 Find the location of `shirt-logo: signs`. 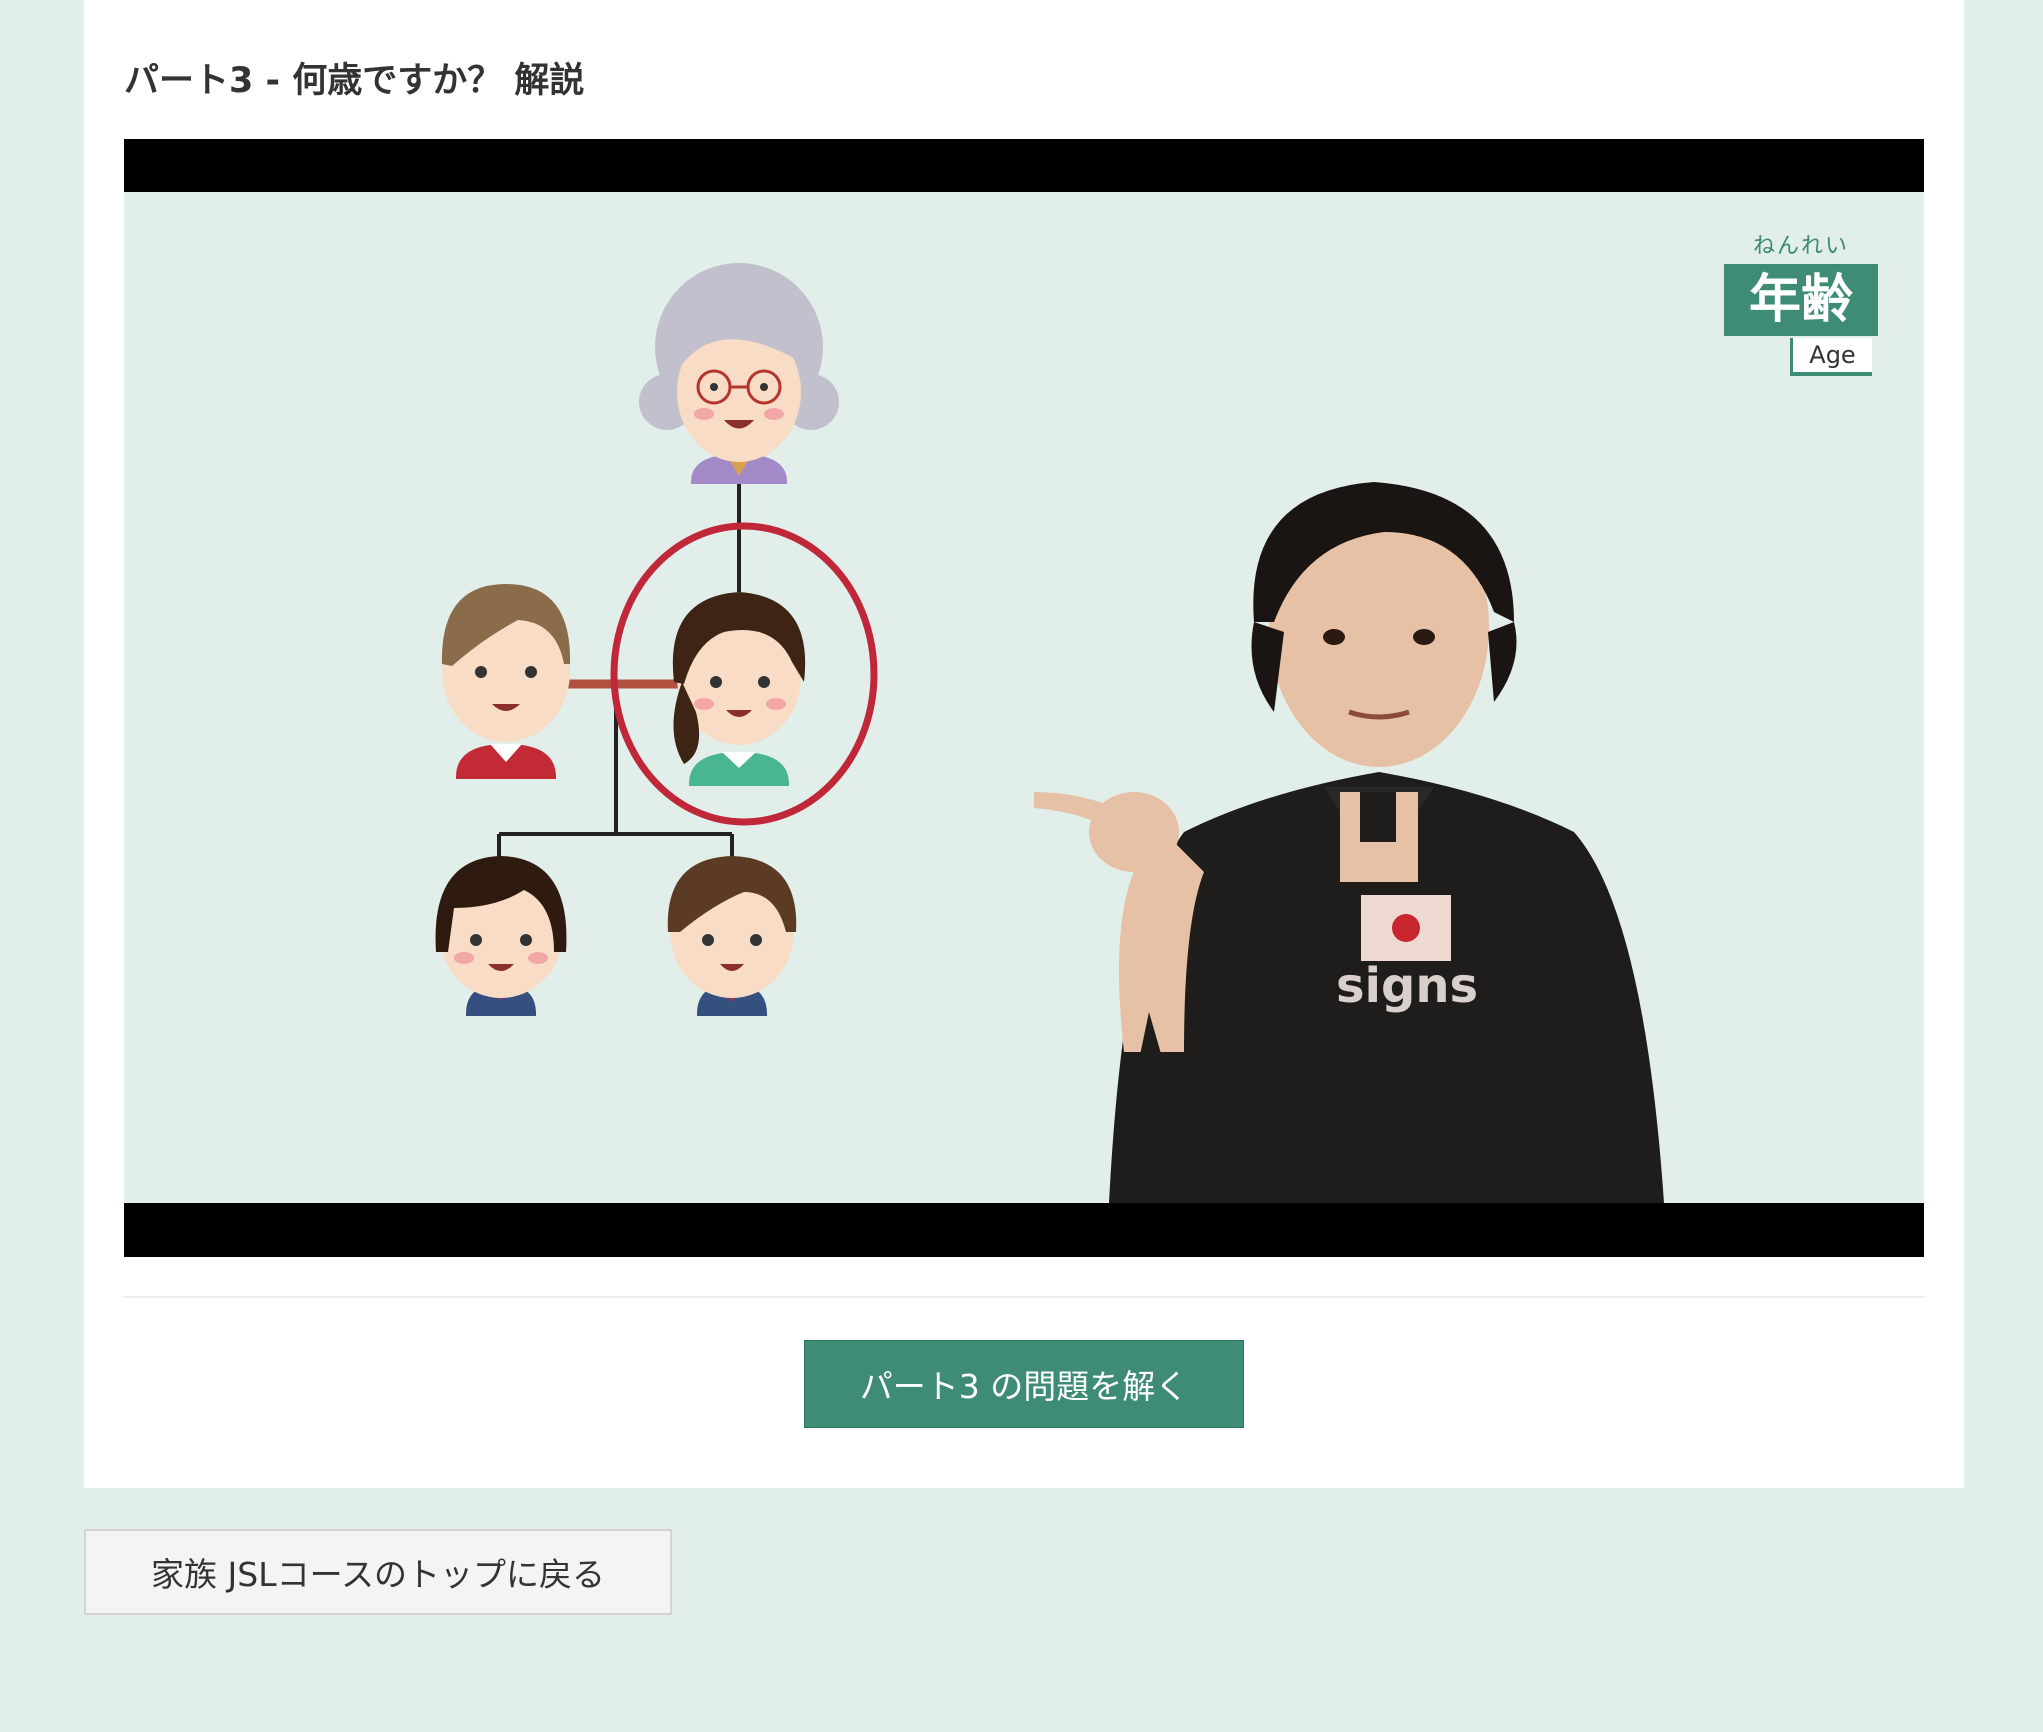

shirt-logo: signs is located at coordinates (1407, 986).